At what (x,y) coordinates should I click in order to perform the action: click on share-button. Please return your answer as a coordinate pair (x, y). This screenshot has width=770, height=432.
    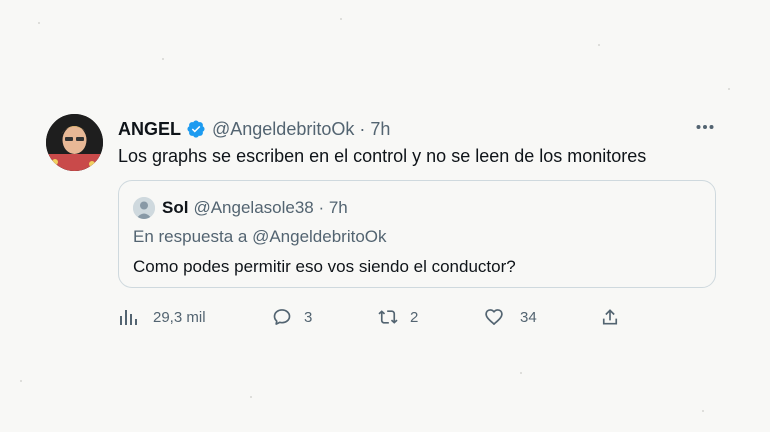
    Looking at the image, I should click on (610, 317).